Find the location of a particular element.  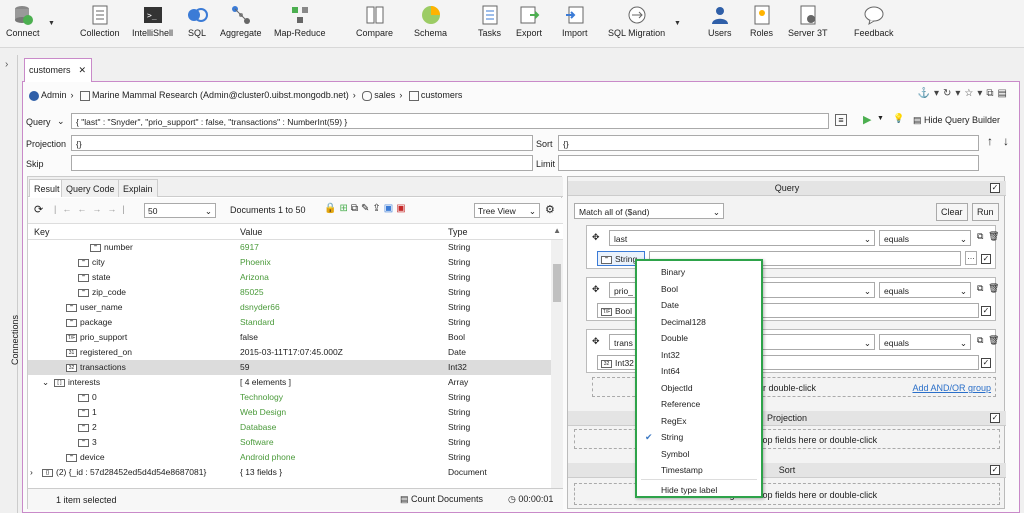

tasks-button: Tasks is located at coordinates (489, 21).